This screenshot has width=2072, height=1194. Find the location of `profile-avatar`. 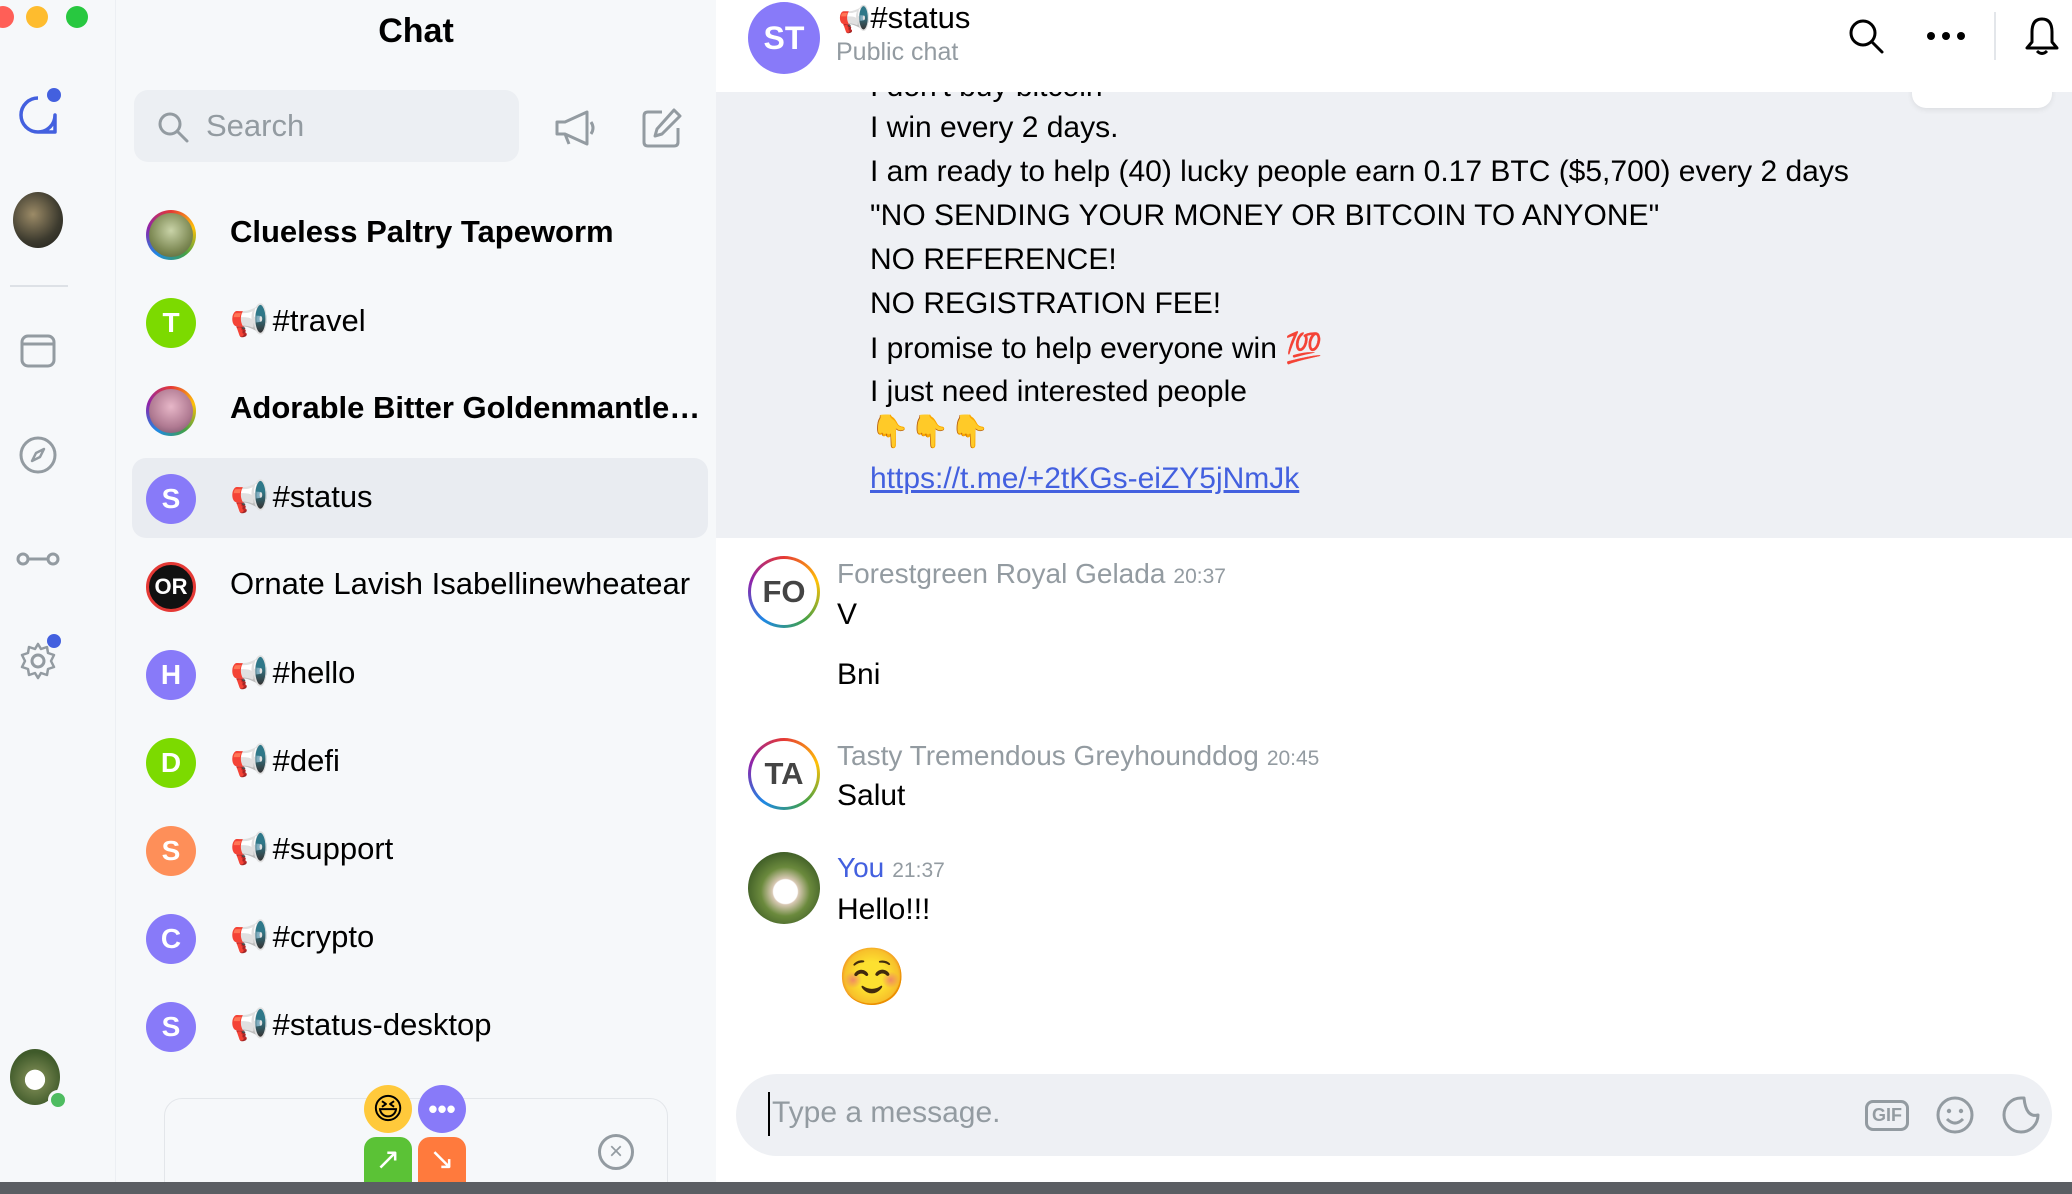

profile-avatar is located at coordinates (39, 1079).